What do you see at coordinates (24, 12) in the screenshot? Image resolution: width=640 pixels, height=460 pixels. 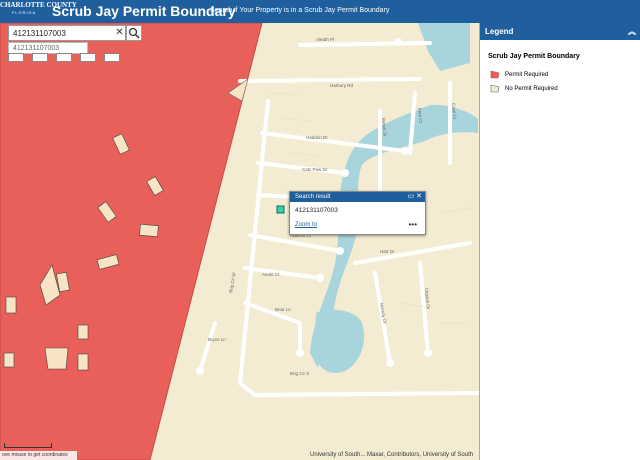 I see `logo-line-2: FLORIDA` at bounding box center [24, 12].